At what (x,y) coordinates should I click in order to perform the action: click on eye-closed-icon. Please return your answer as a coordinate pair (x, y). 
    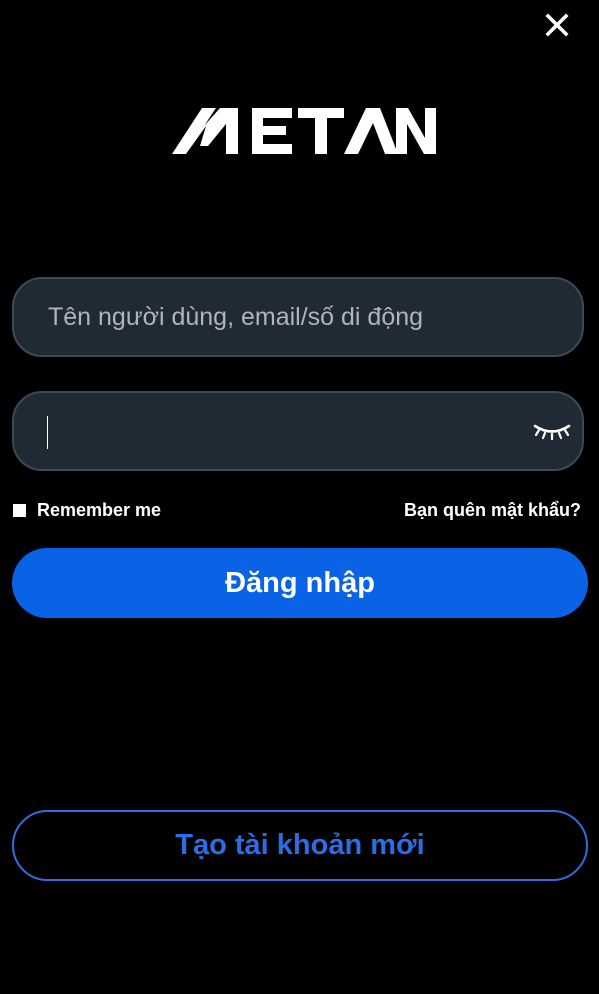
    Looking at the image, I should click on (552, 432).